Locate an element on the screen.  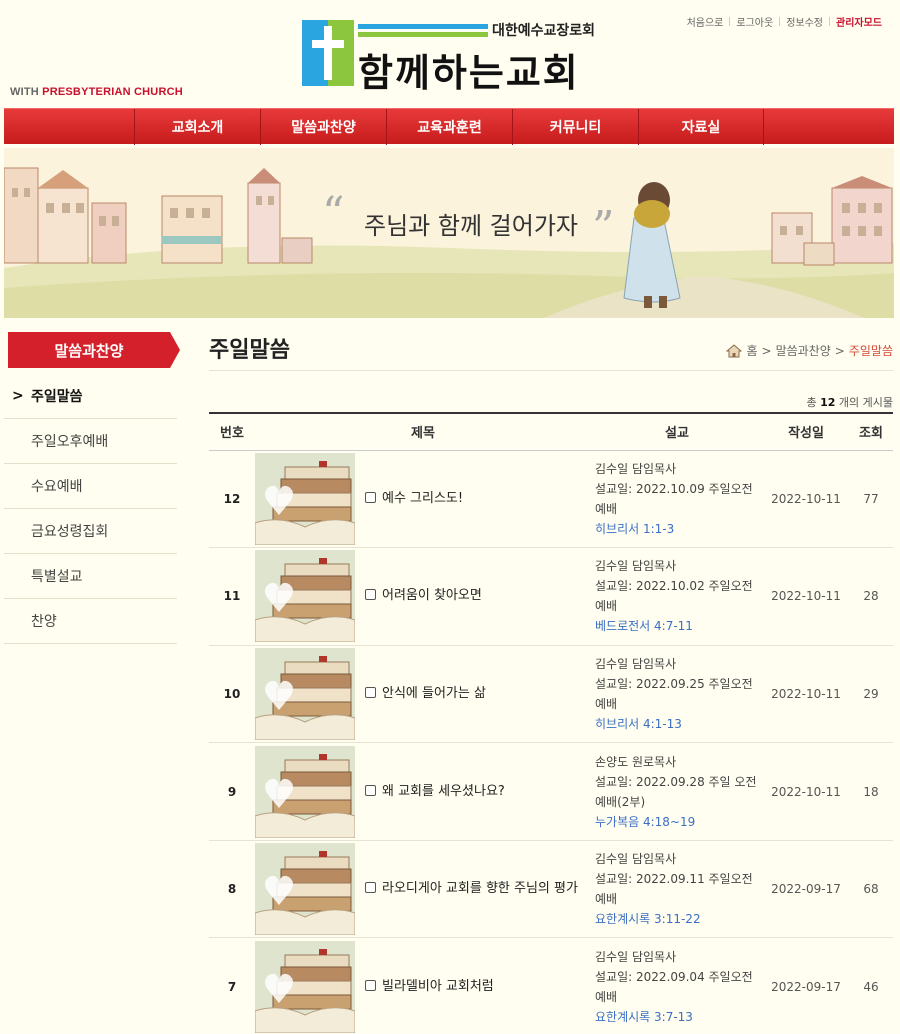
sermon-date-service: 설교일: 2022.09.04 주일오전예배 is located at coordinates (674, 986).